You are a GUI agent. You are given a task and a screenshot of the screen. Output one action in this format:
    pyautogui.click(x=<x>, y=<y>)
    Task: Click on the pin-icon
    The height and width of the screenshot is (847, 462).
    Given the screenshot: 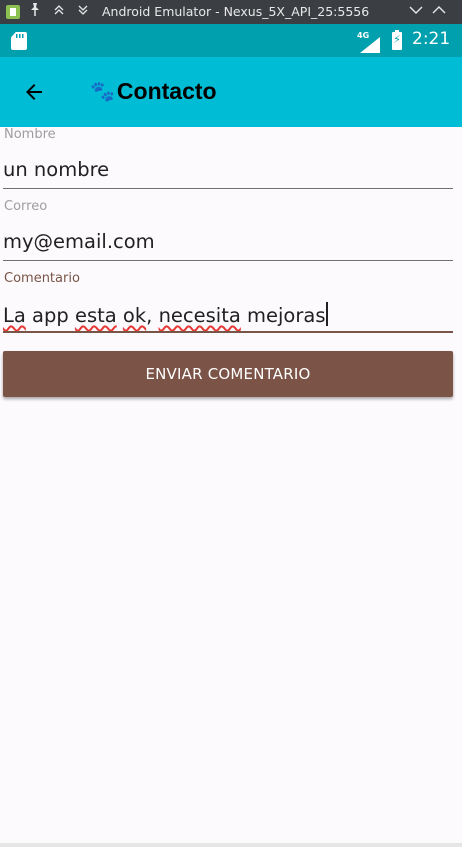 What is the action you would take?
    pyautogui.click(x=35, y=12)
    